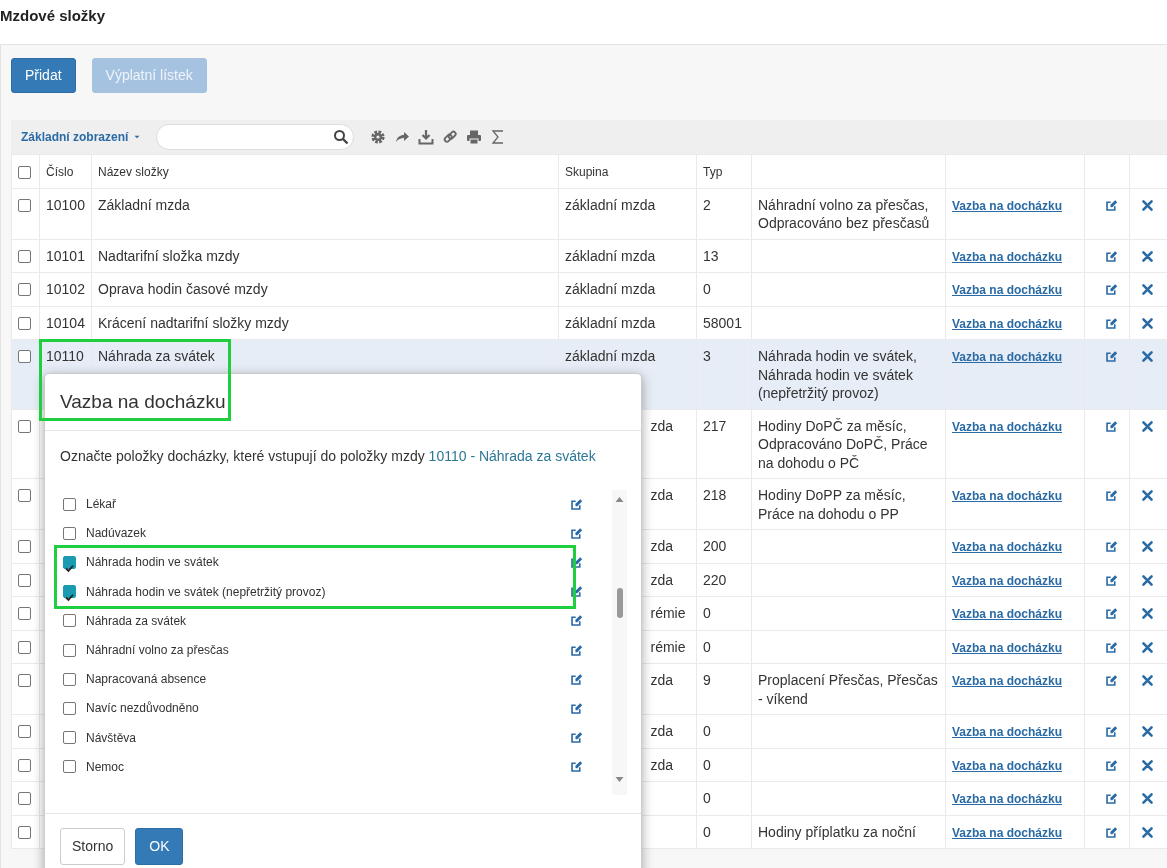  Describe the element at coordinates (328, 708) in the screenshot. I see `attendance-item-label: Navíc nezdůvodněno` at that location.